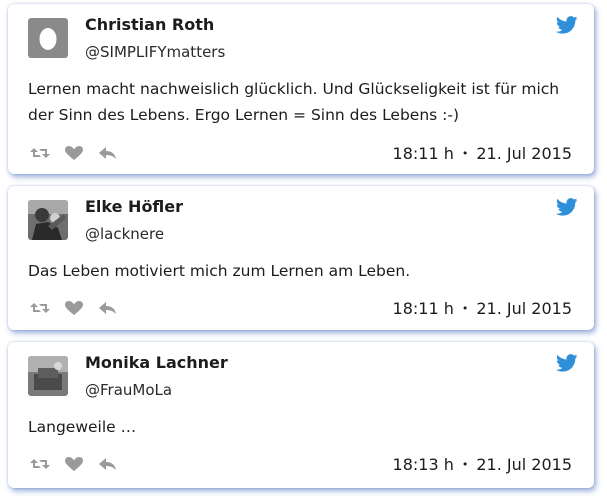 This screenshot has height=503, width=607. What do you see at coordinates (149, 24) in the screenshot?
I see `author-name: Christian Roth` at bounding box center [149, 24].